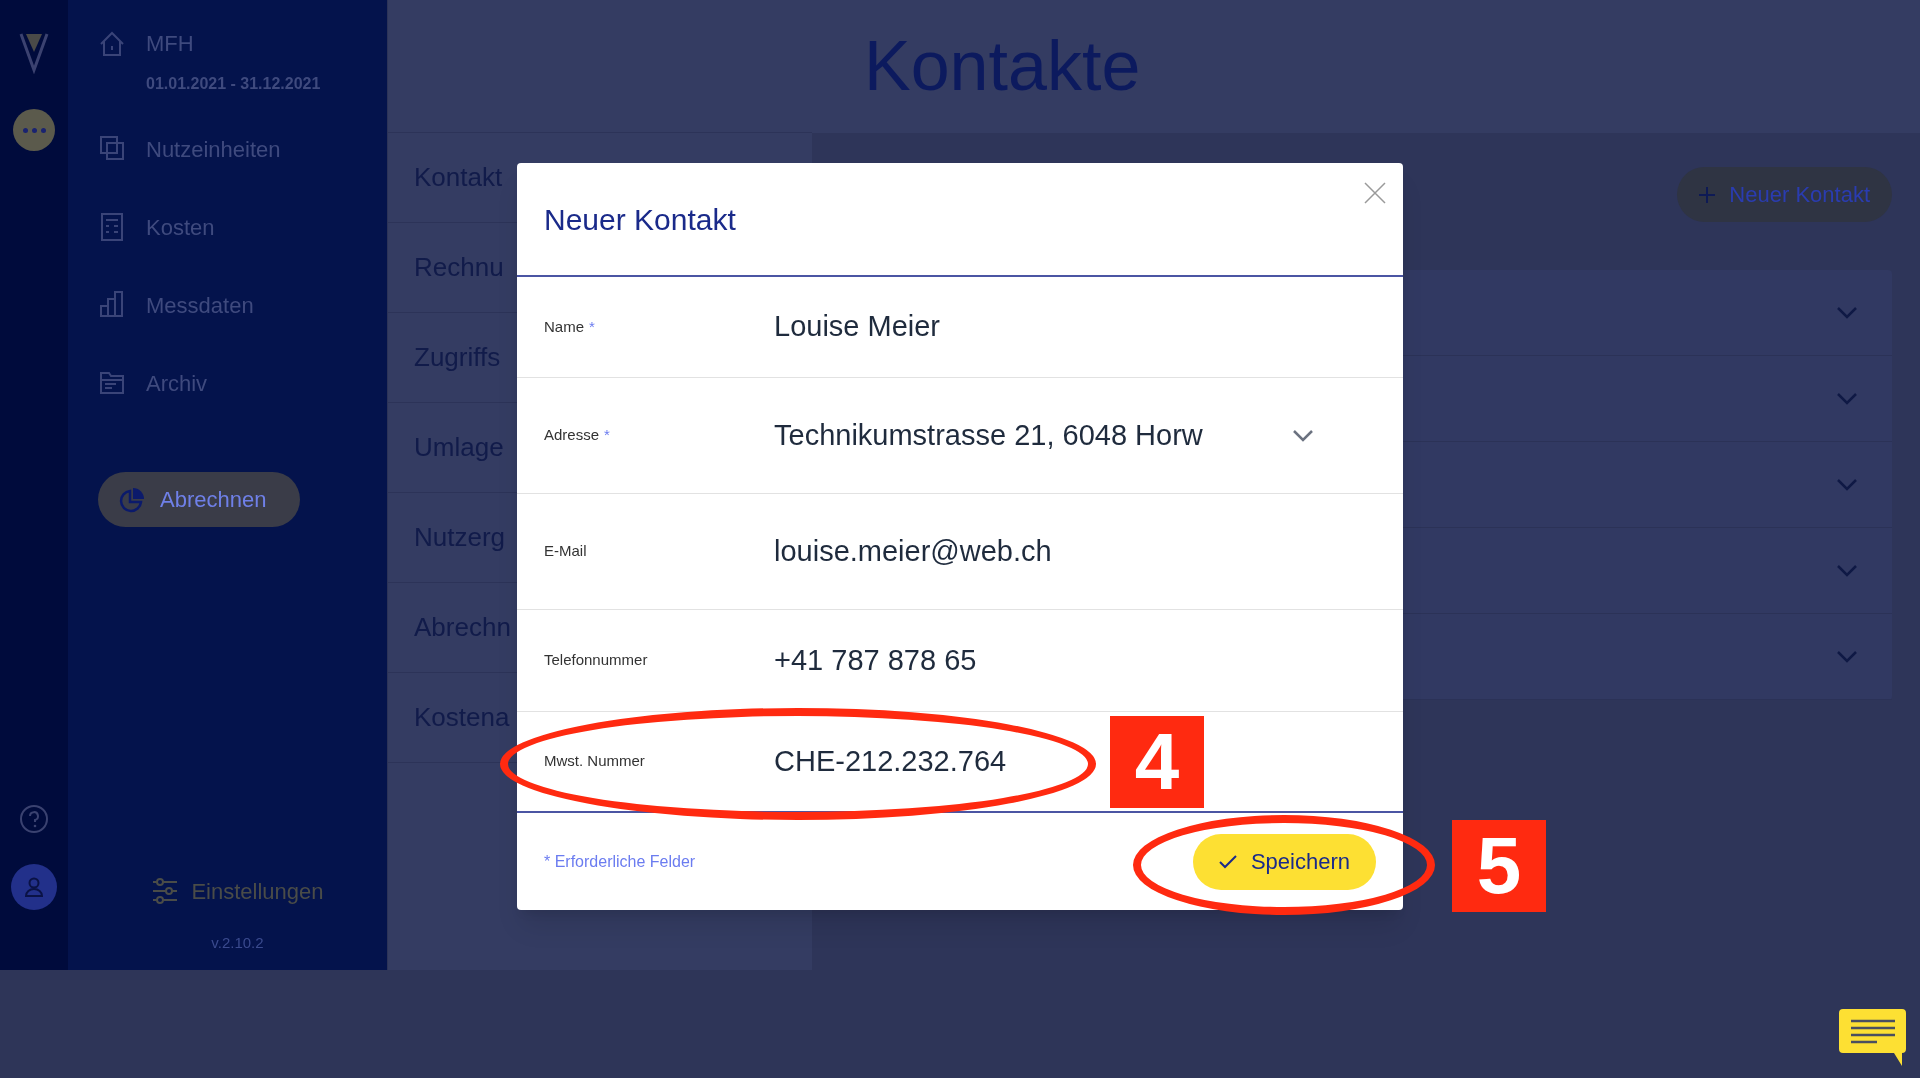  What do you see at coordinates (1784, 194) in the screenshot?
I see `new-contact-button: Neuer Kontakt` at bounding box center [1784, 194].